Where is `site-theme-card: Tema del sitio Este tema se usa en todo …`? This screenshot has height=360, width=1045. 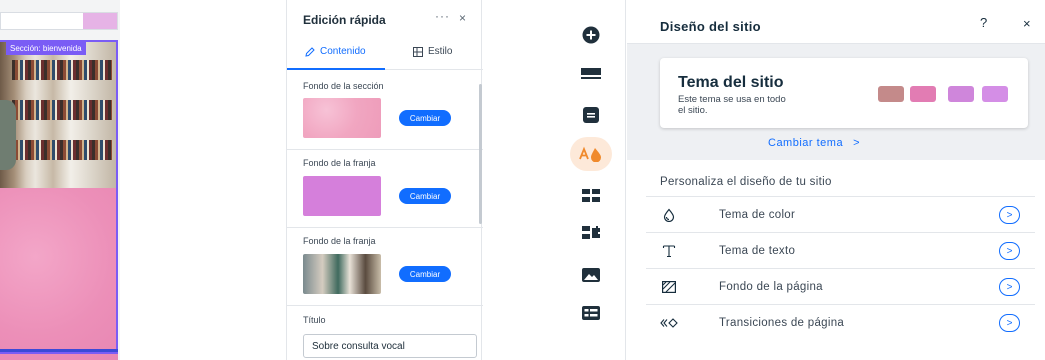
site-theme-card: Tema del sitio Este tema se usa en todo … is located at coordinates (844, 93).